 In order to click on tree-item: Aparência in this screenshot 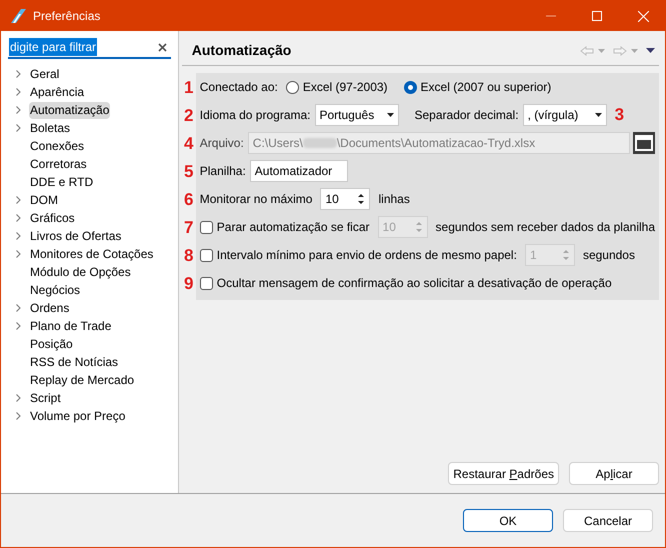, I will do `click(57, 92)`.